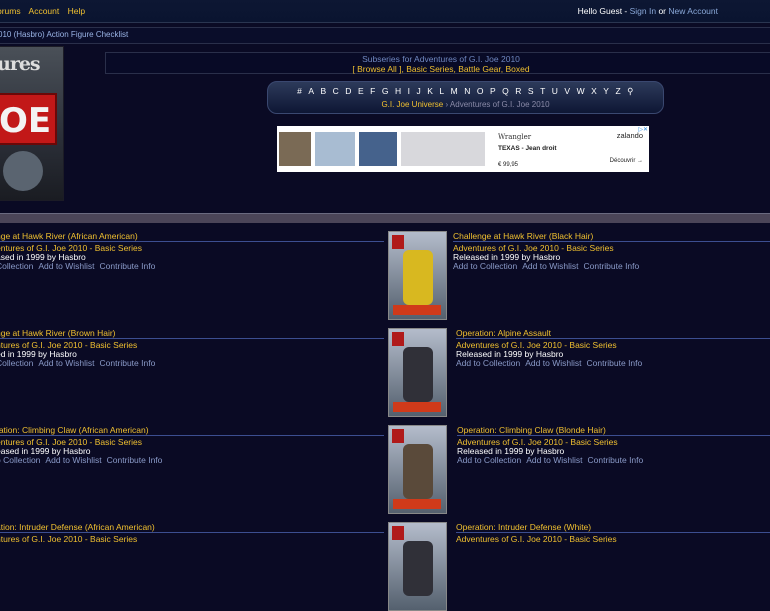  What do you see at coordinates (693, 11) in the screenshot?
I see `new-account-link: New Account` at bounding box center [693, 11].